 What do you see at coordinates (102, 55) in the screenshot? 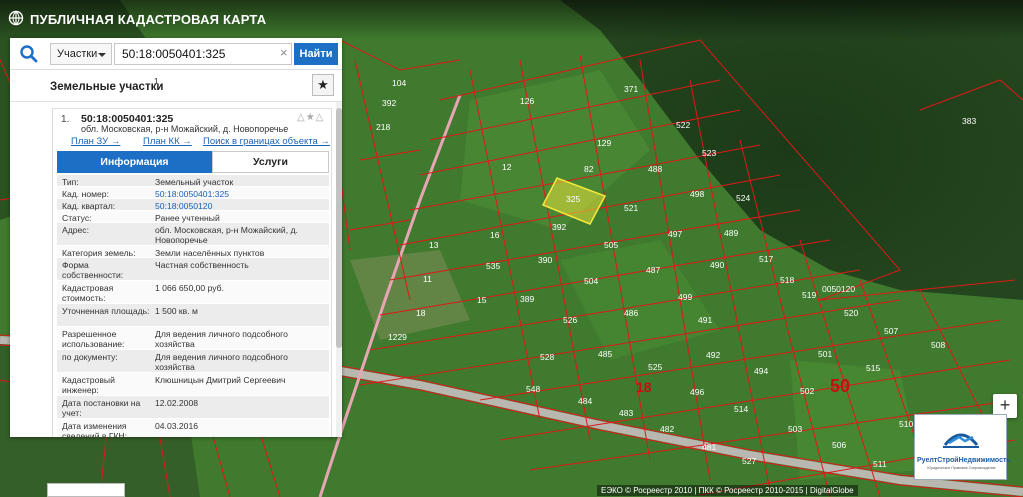
I see `chevron-down-icon` at bounding box center [102, 55].